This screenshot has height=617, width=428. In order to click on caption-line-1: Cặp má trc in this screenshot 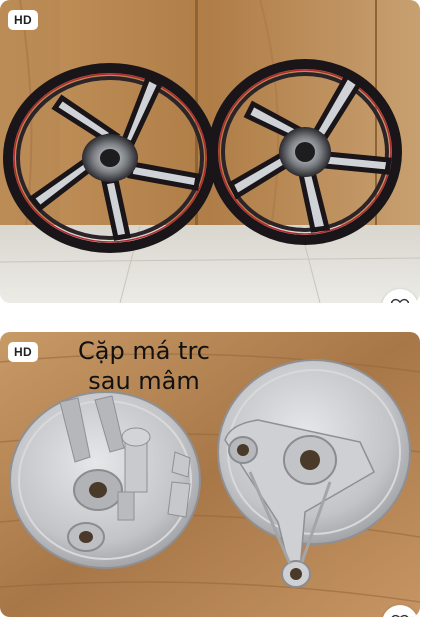, I will do `click(144, 351)`.